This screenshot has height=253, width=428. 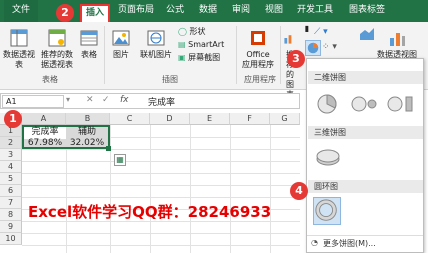 I want to click on group-apps-label: 应用程序, so click(x=260, y=79).